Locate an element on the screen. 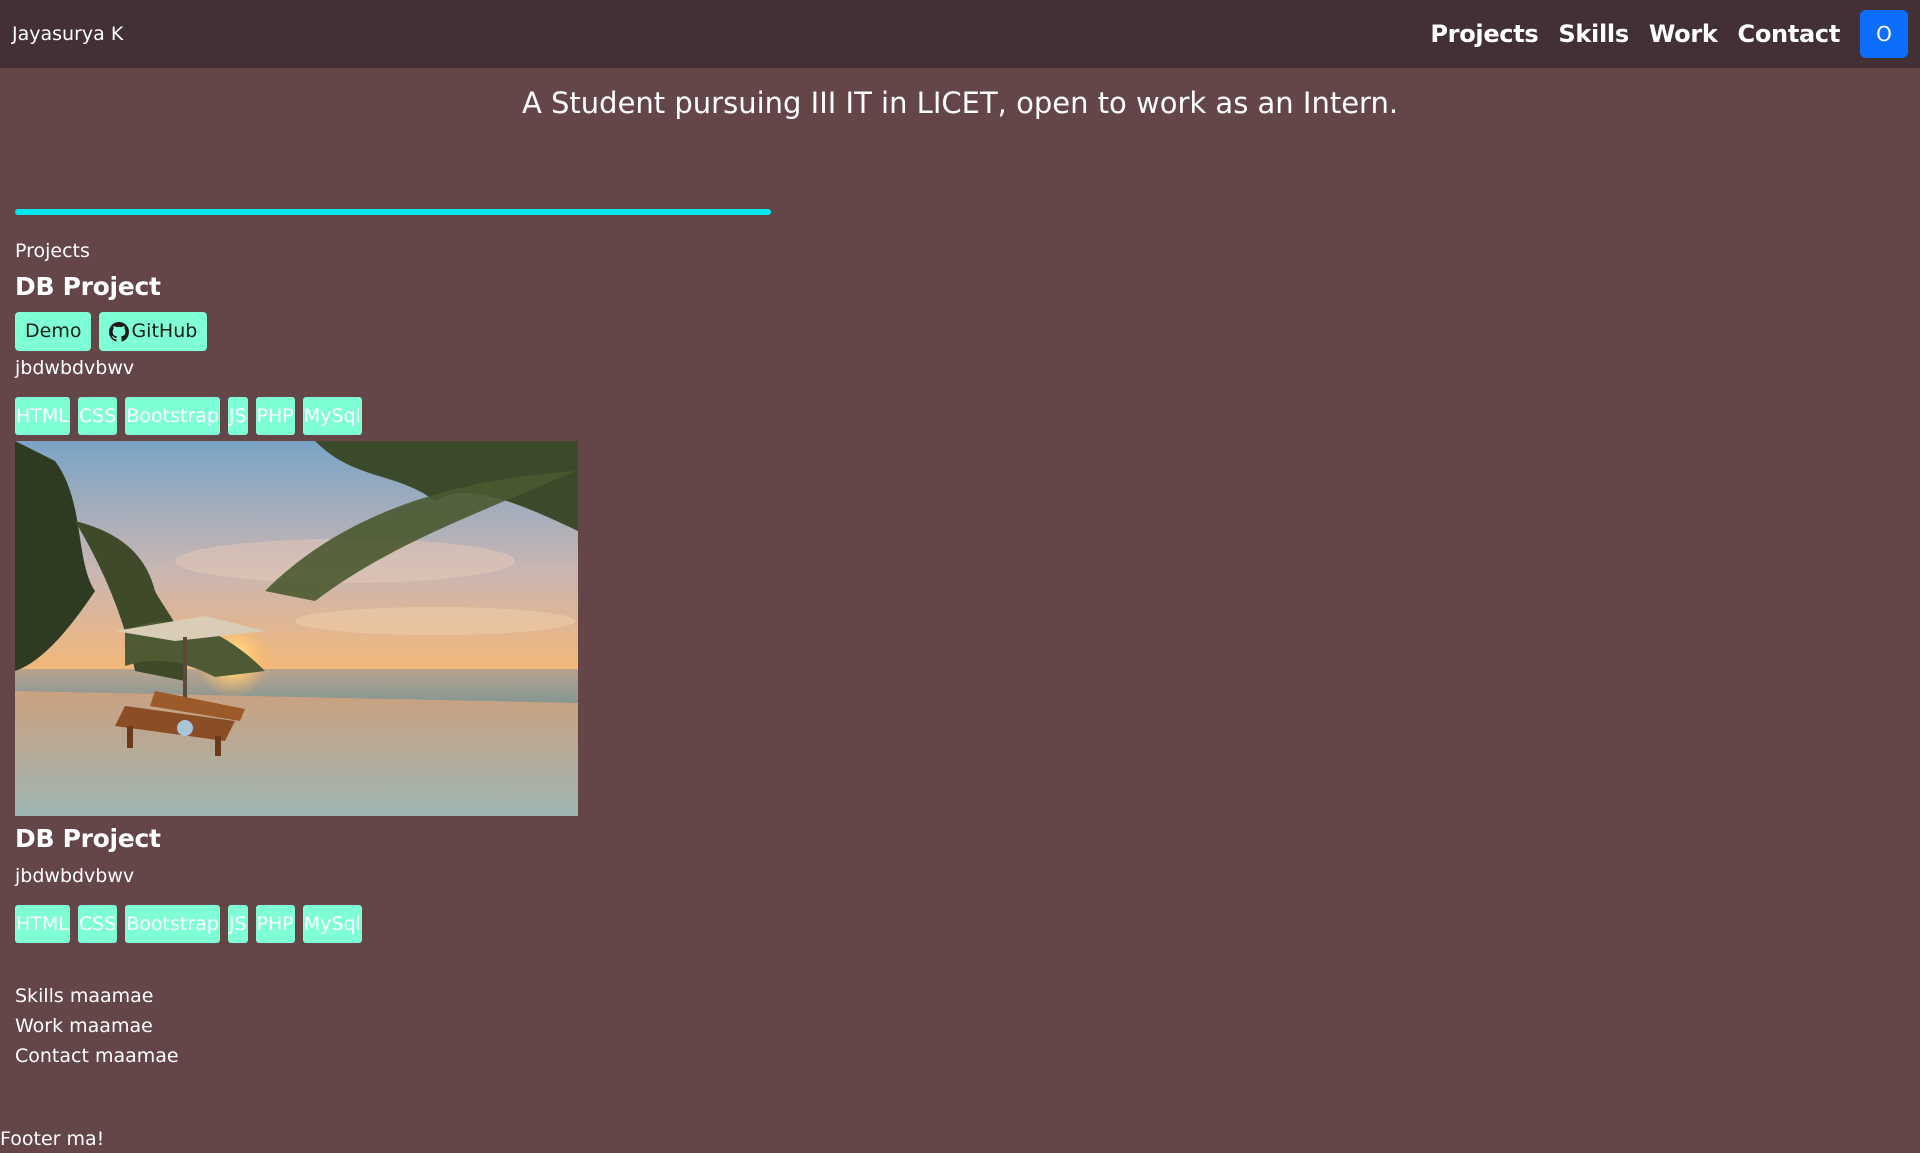  footer-text: Footer ma! is located at coordinates (52, 1139).